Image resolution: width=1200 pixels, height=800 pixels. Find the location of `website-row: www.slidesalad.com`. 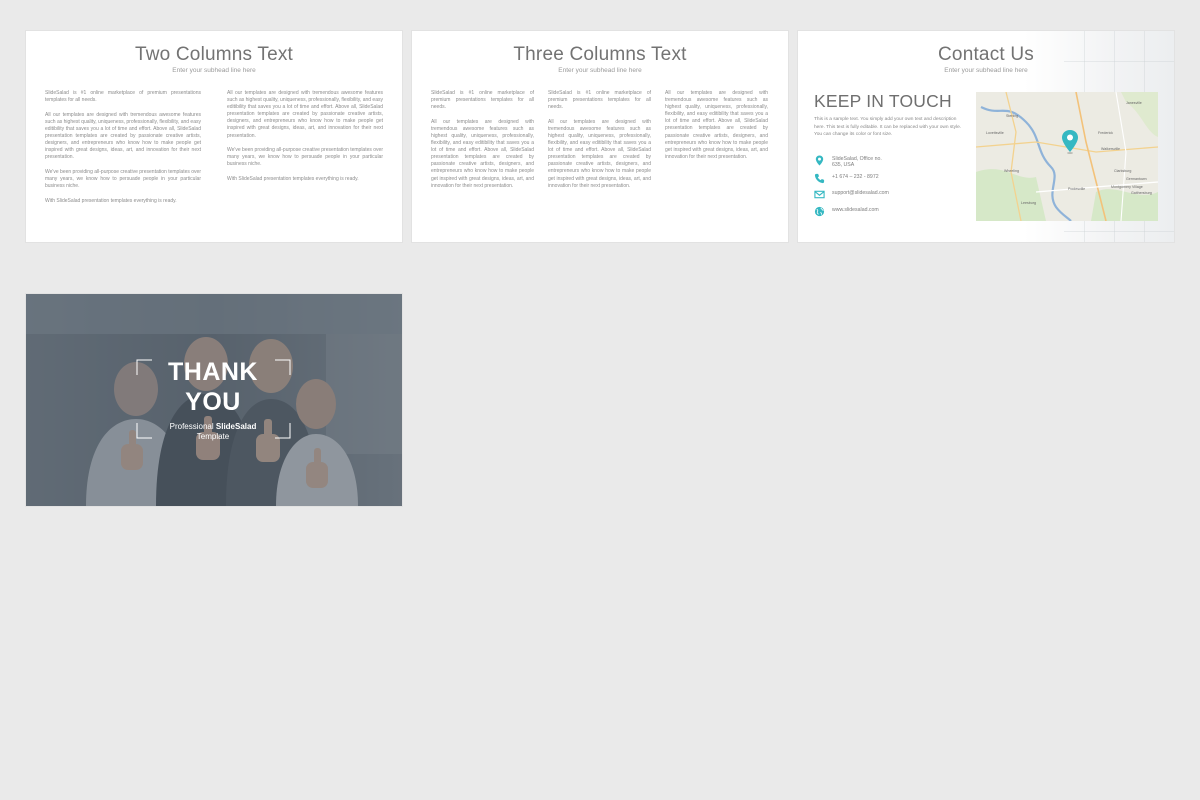

website-row: www.slidesalad.com is located at coordinates (846, 211).